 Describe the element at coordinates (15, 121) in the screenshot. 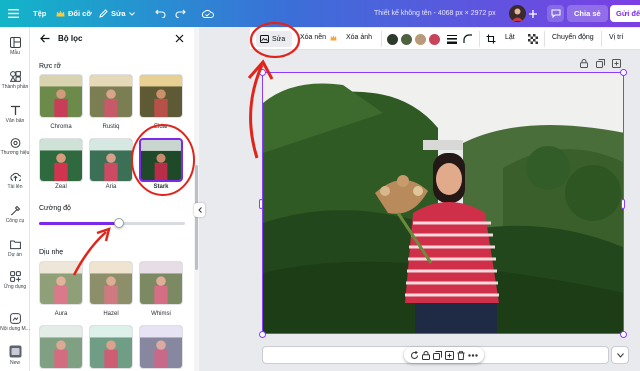

I see `rail-label: Văn bản` at that location.